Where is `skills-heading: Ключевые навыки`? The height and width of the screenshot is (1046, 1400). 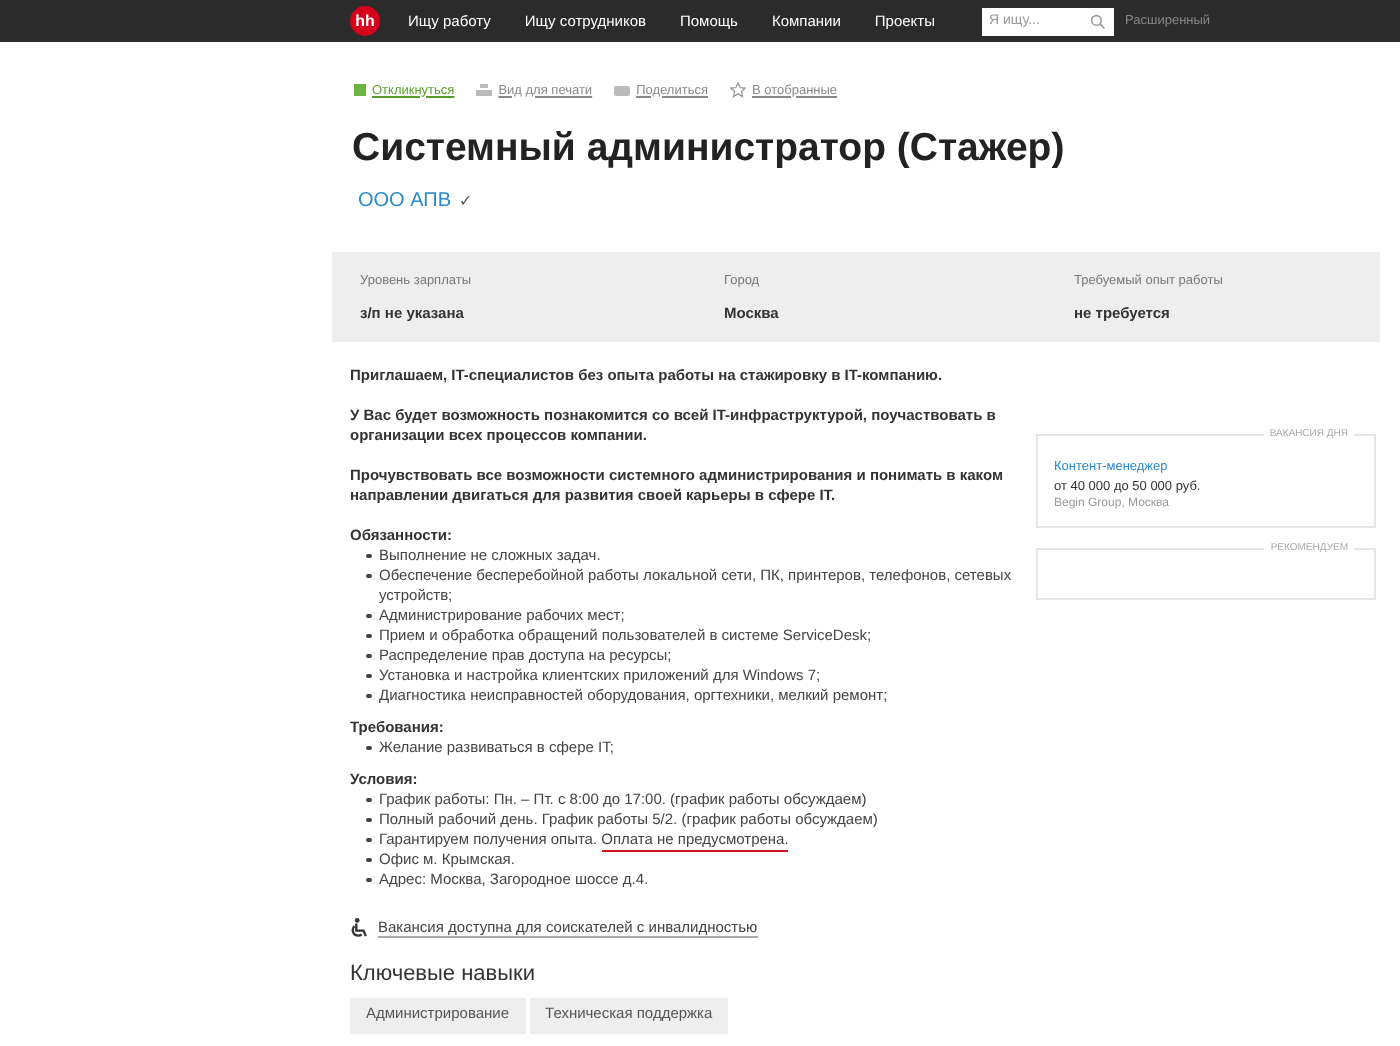
skills-heading: Ключевые навыки is located at coordinates (444, 974).